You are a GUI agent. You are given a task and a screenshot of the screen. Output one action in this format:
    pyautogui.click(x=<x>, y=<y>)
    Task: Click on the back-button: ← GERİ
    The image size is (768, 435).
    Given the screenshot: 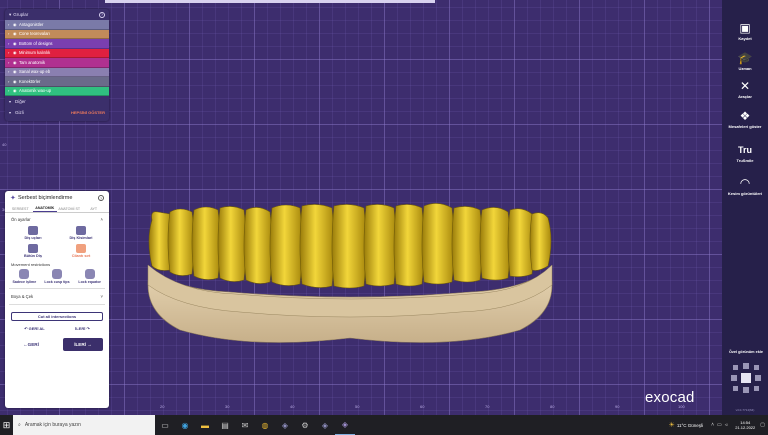 What is the action you would take?
    pyautogui.click(x=31, y=344)
    